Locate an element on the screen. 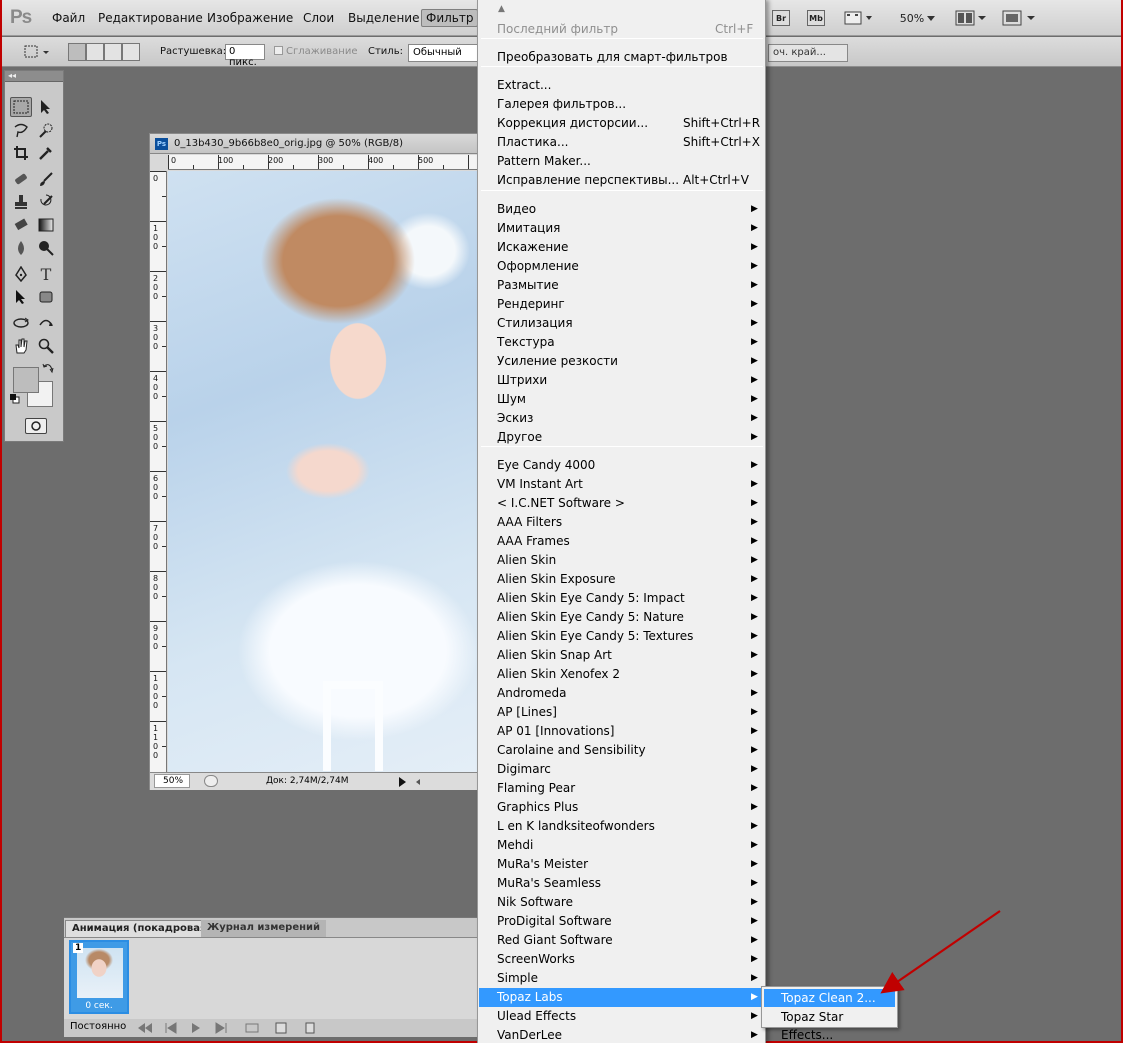  filter-menu-item: MuRa's Seamless ▶ is located at coordinates (622, 883).